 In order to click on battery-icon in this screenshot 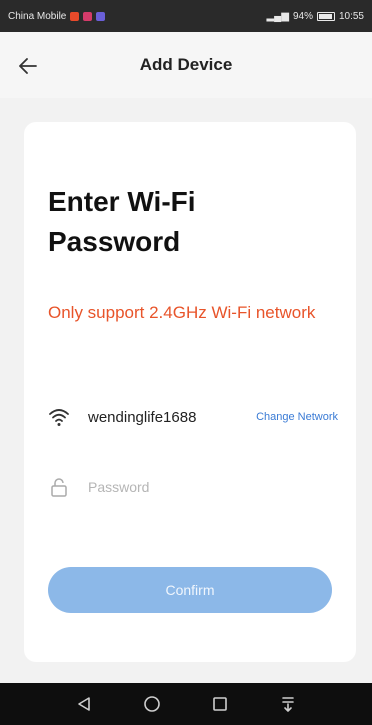, I will do `click(325, 16)`.